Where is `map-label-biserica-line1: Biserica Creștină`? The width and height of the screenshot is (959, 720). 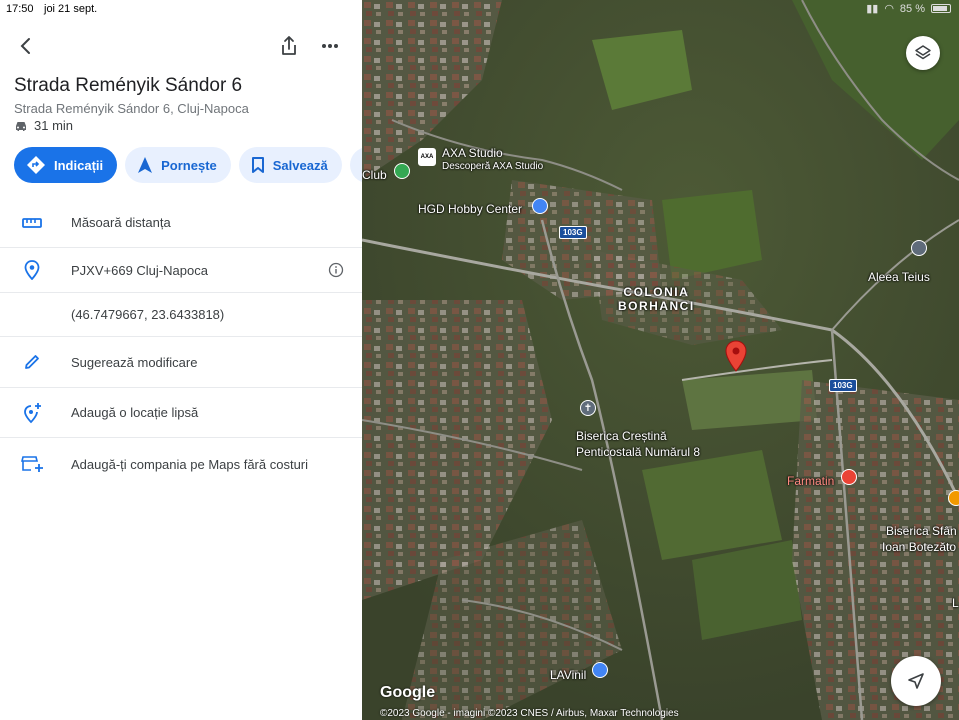
map-label-biserica-line1: Biserica Creștină is located at coordinates (621, 436).